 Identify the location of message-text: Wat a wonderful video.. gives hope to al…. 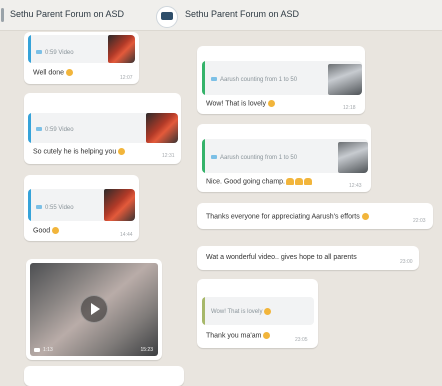
(281, 257).